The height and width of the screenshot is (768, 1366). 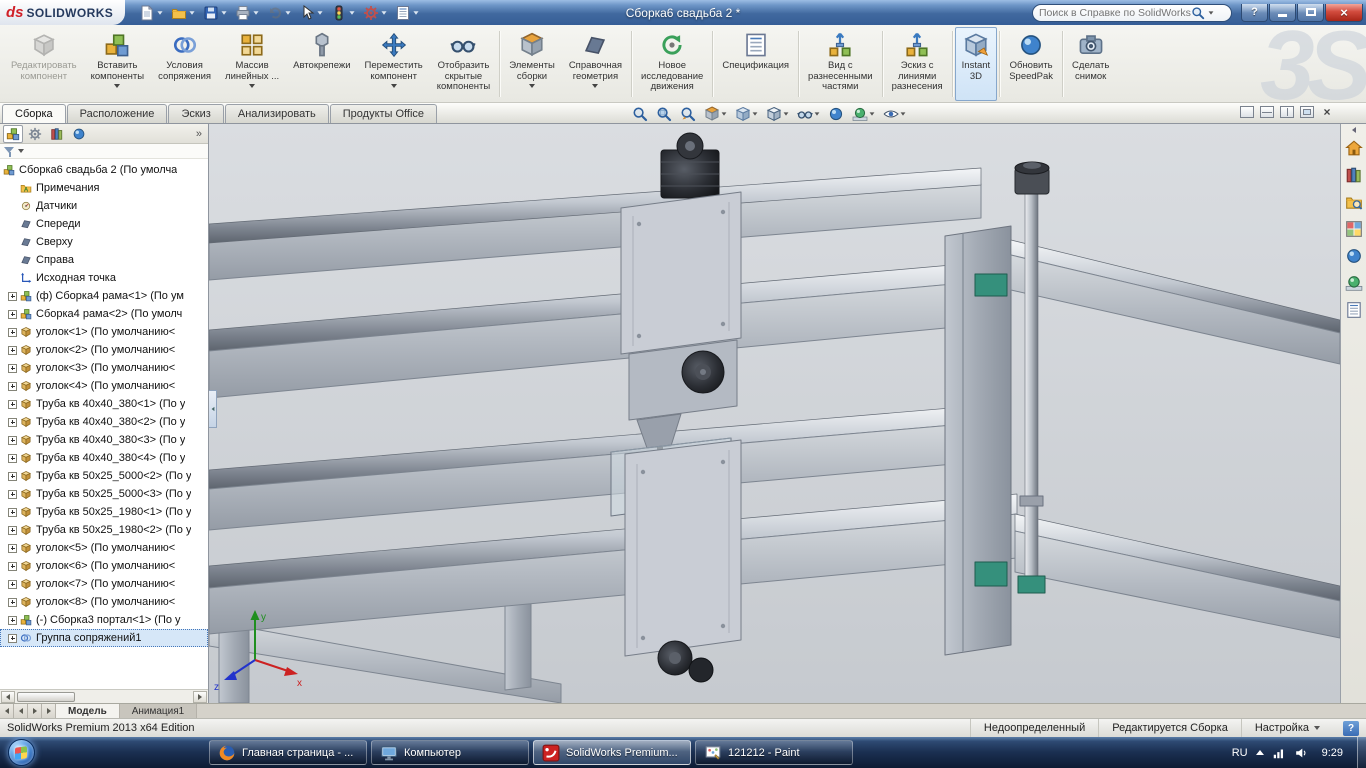 What do you see at coordinates (407, 13) in the screenshot?
I see `file-properties-button` at bounding box center [407, 13].